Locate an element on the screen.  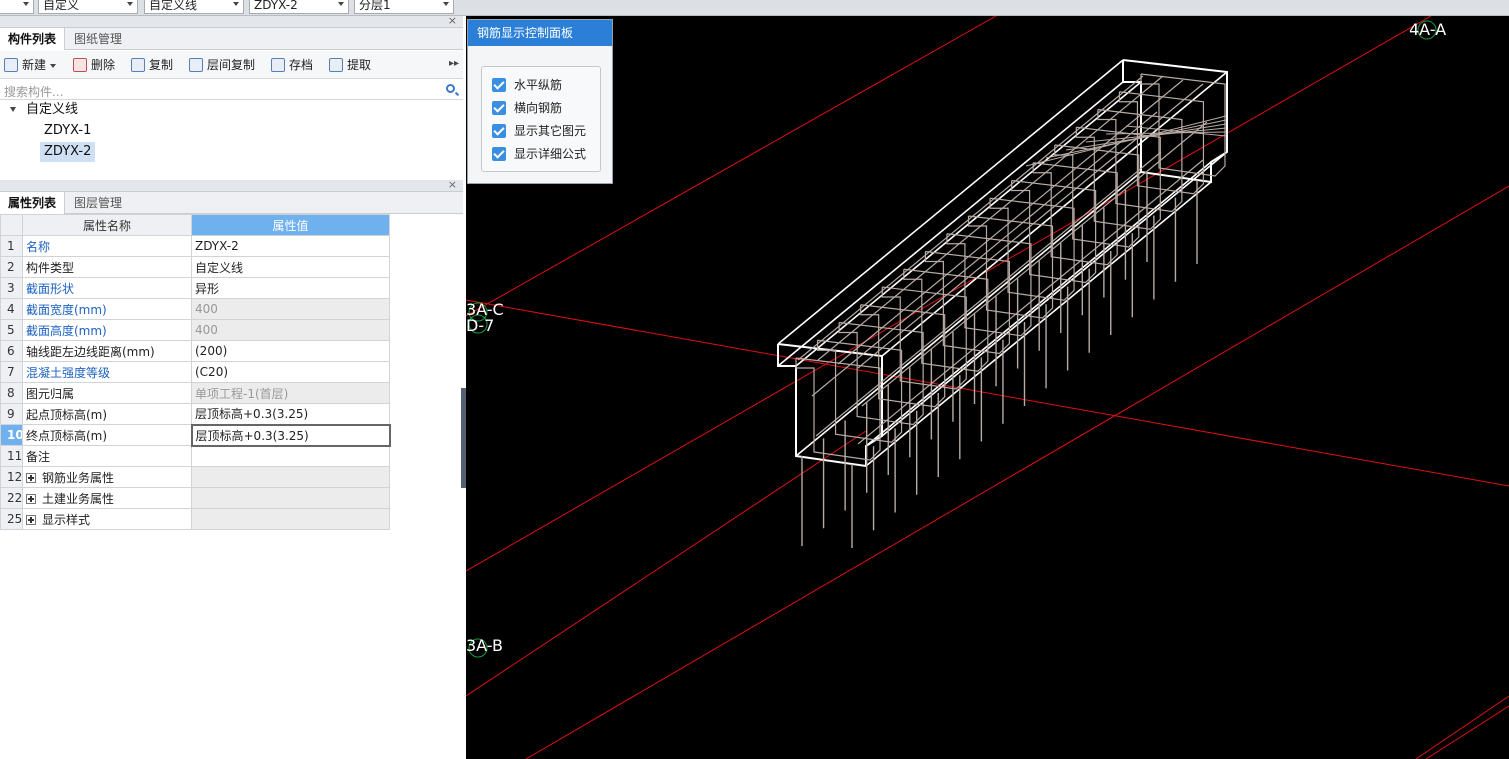
beam-edge is located at coordinates (1054, 294).